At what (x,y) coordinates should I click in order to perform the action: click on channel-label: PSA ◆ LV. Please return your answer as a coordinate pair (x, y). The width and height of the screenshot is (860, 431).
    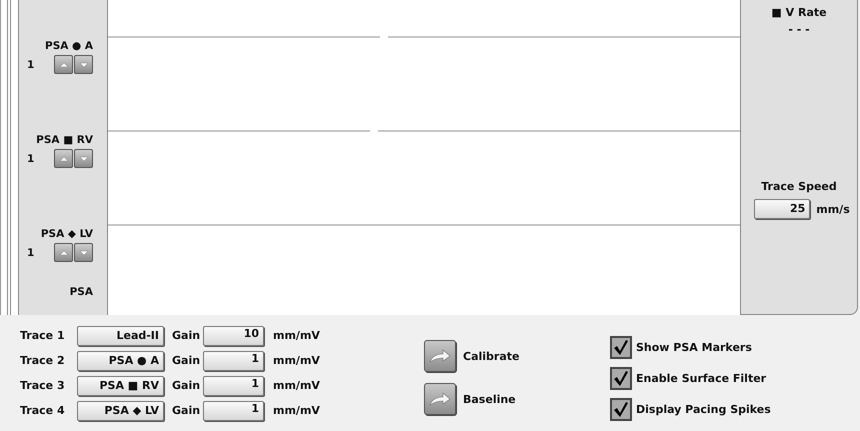
    Looking at the image, I should click on (66, 234).